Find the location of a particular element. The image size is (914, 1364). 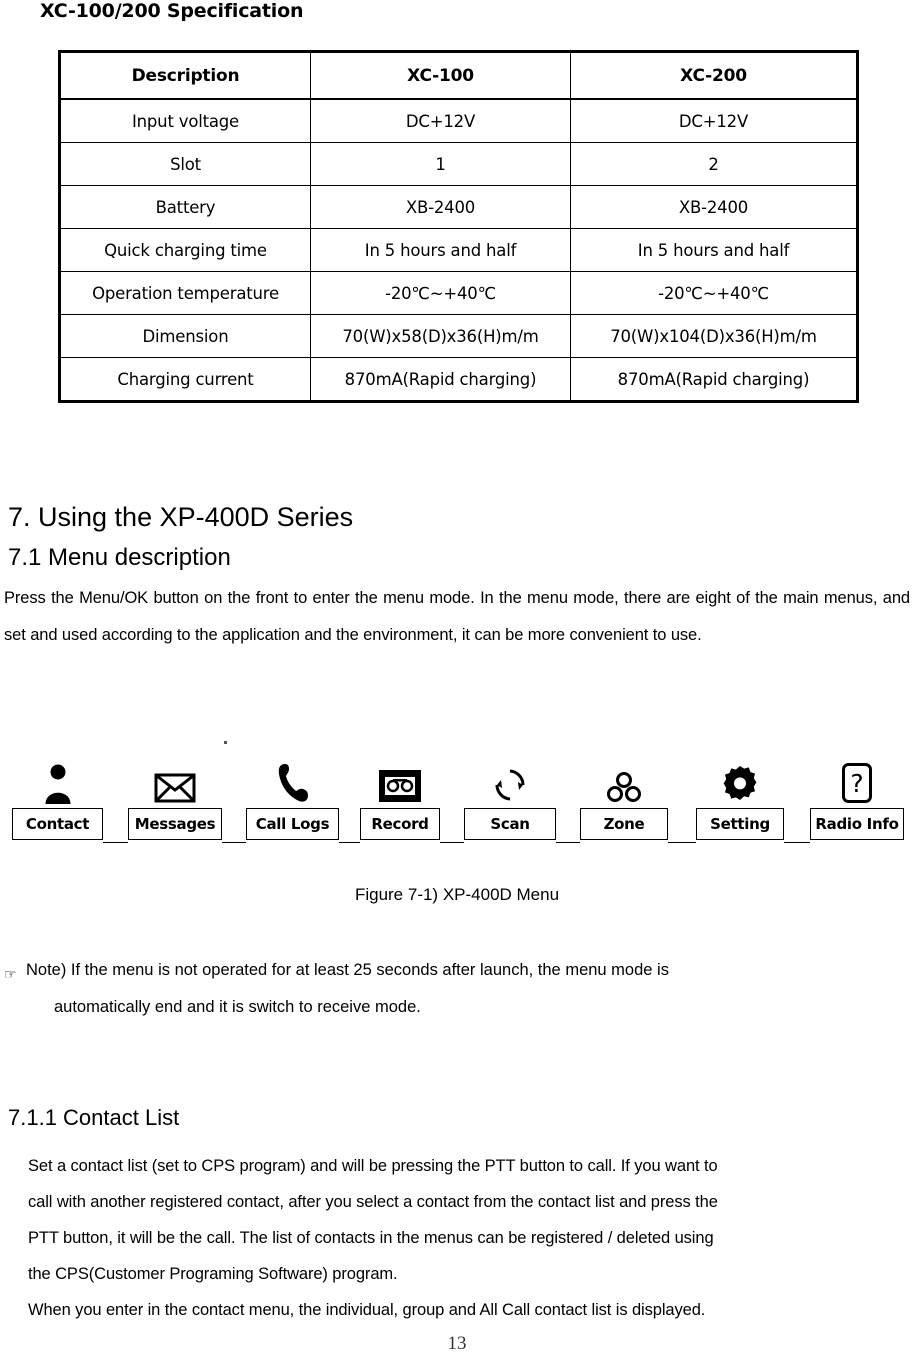

table-row: Slot 1 2 is located at coordinates (458, 164).